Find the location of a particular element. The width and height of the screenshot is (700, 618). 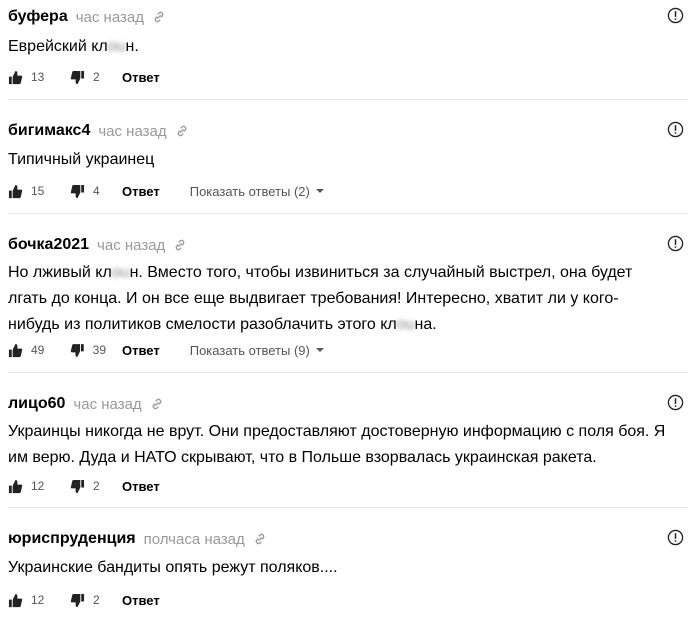

comment-header: буфера час назад is located at coordinates (87, 17).